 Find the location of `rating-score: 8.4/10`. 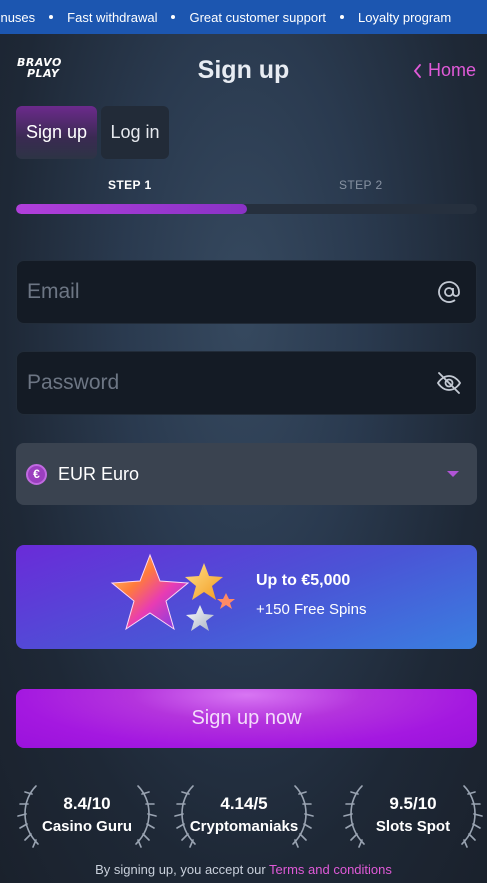

rating-score: 8.4/10 is located at coordinates (87, 803).